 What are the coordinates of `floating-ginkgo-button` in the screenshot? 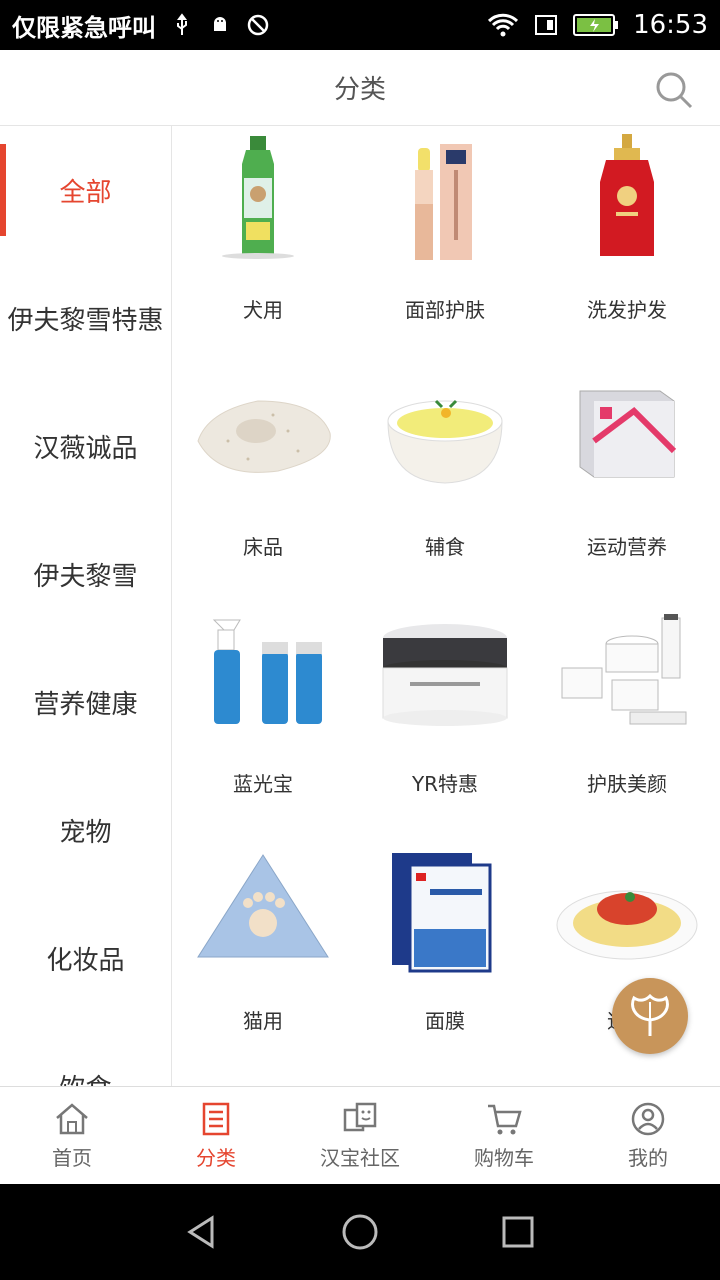 It's located at (650, 1016).